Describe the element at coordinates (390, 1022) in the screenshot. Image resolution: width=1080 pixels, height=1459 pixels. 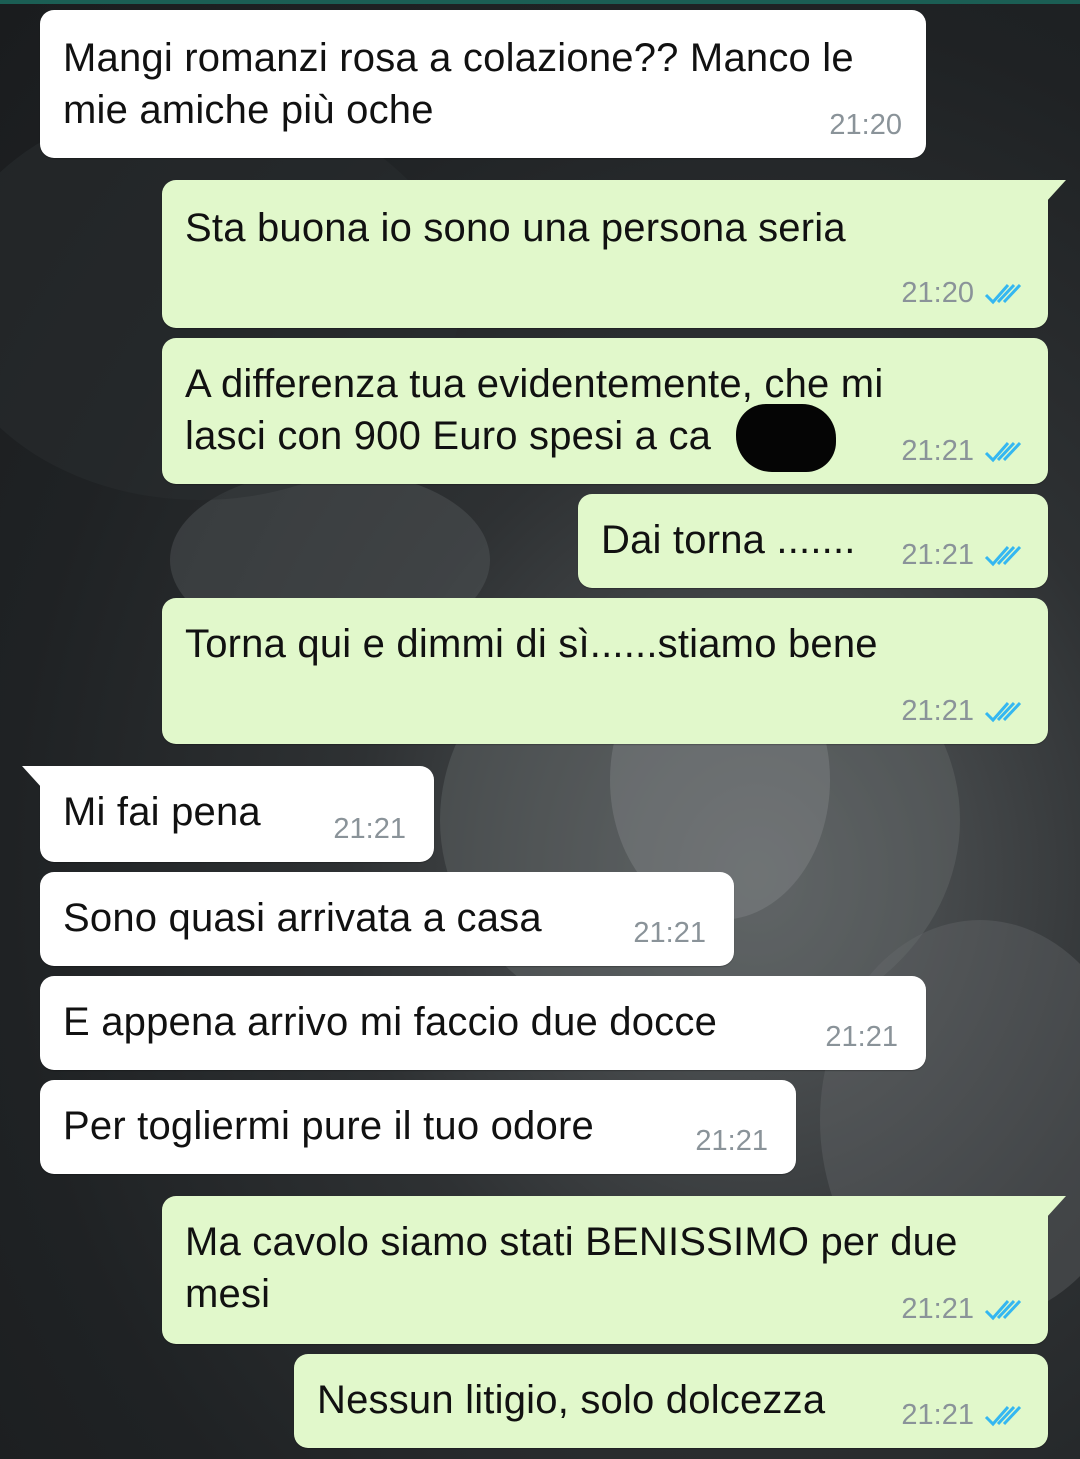
I see `message-text: E appena arrivo mi faccio due docce` at that location.